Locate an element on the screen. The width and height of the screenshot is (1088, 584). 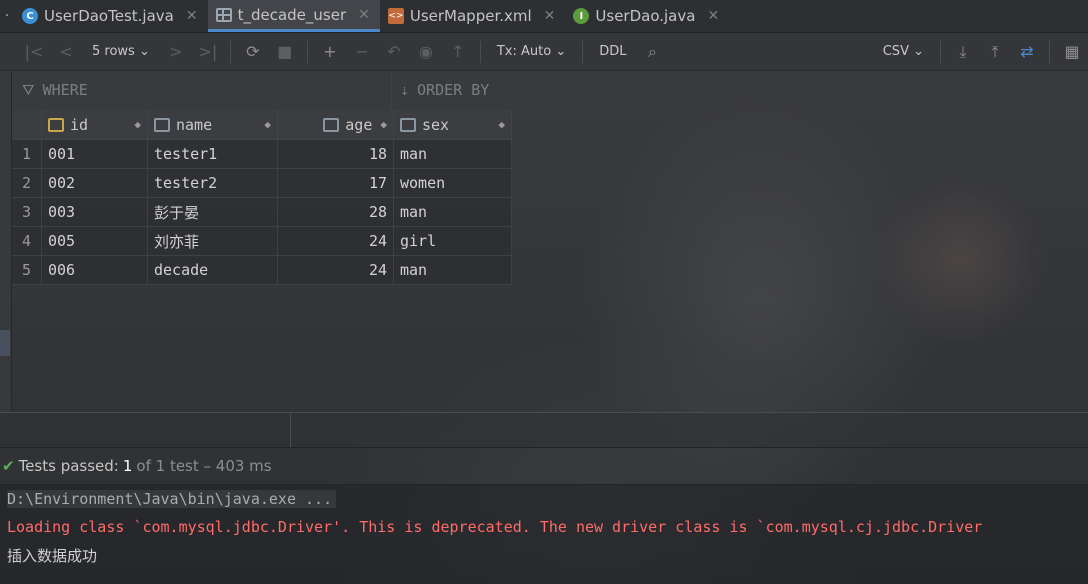
tests-passed-label: Tests passed: is located at coordinates (68, 466).